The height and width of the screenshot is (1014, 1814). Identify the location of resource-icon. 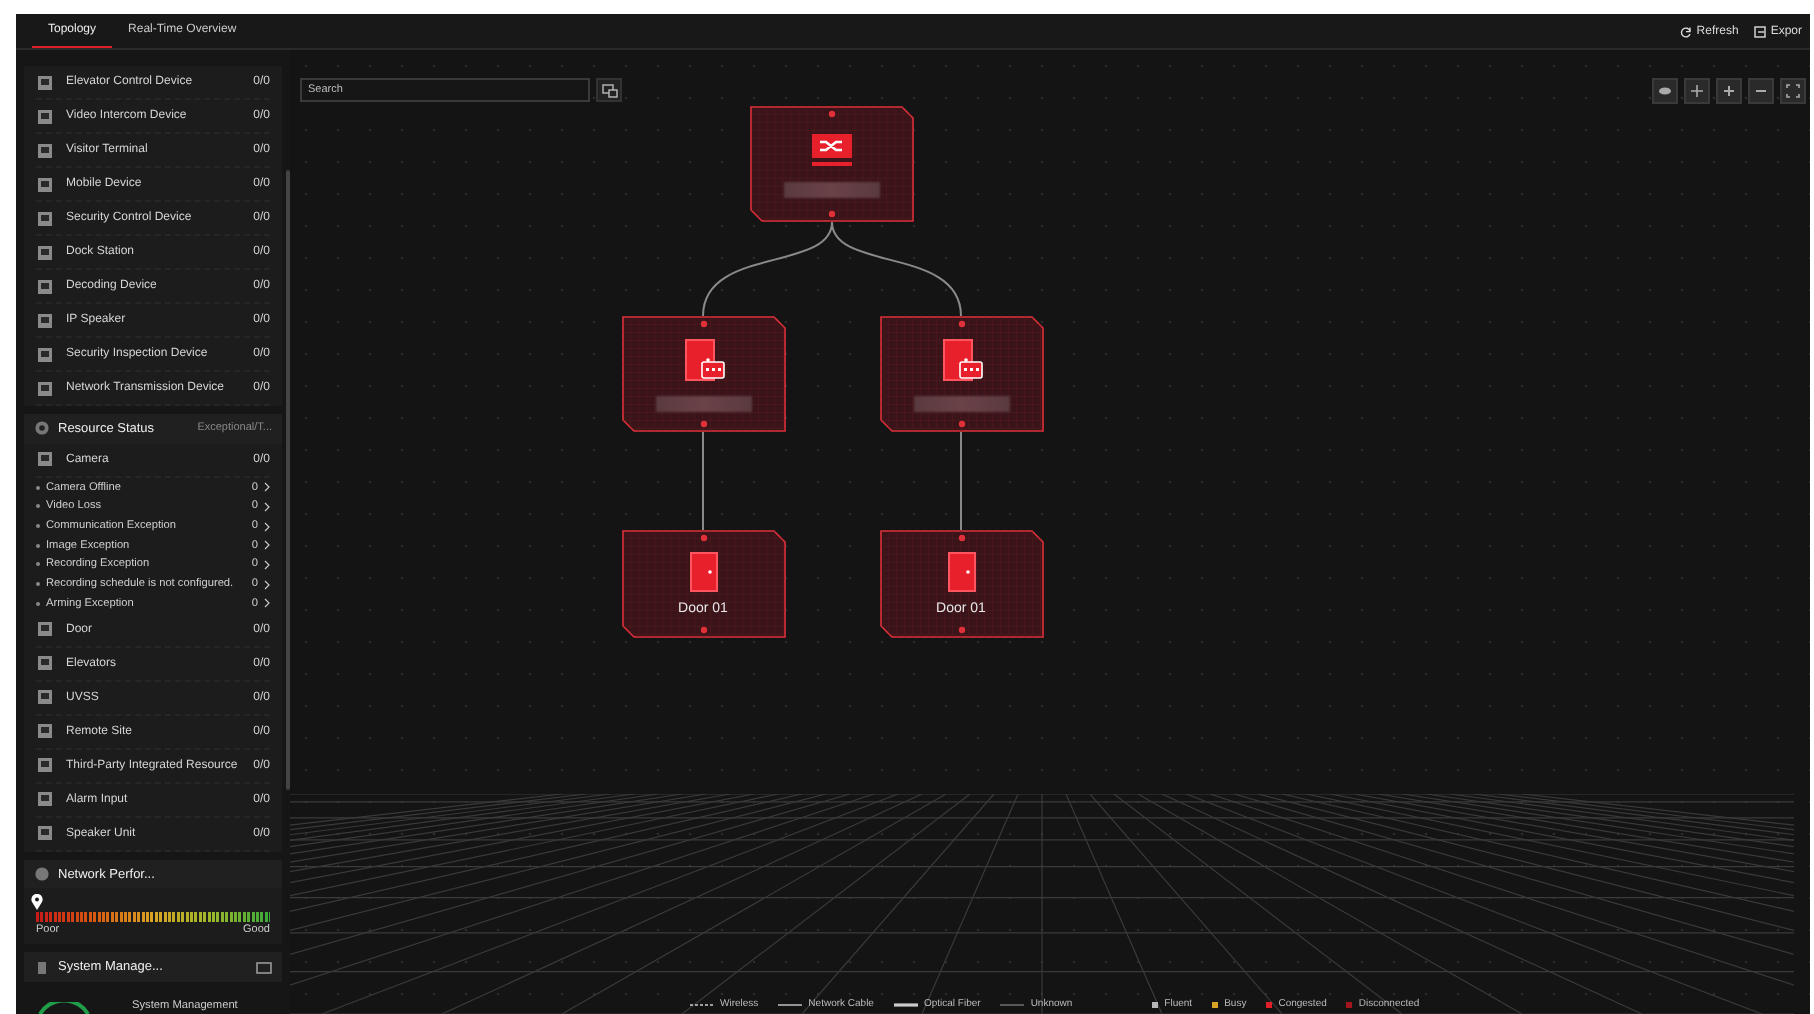
(45, 459).